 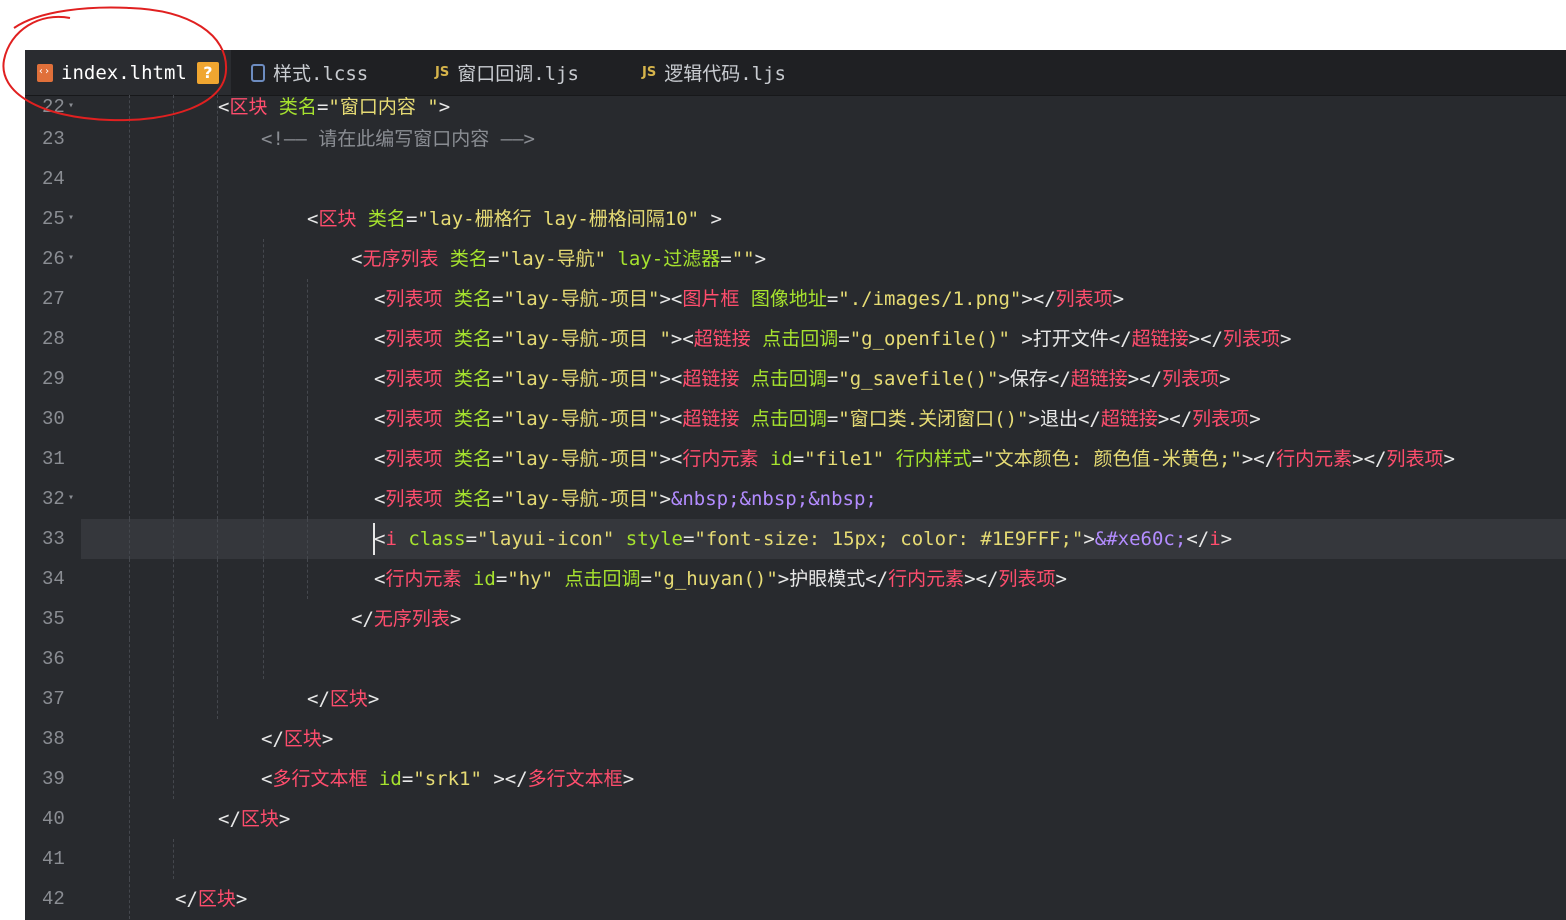 I want to click on code-line: 39 <多行文本框 id="srk1" ></多行文本框>, so click(x=795, y=779).